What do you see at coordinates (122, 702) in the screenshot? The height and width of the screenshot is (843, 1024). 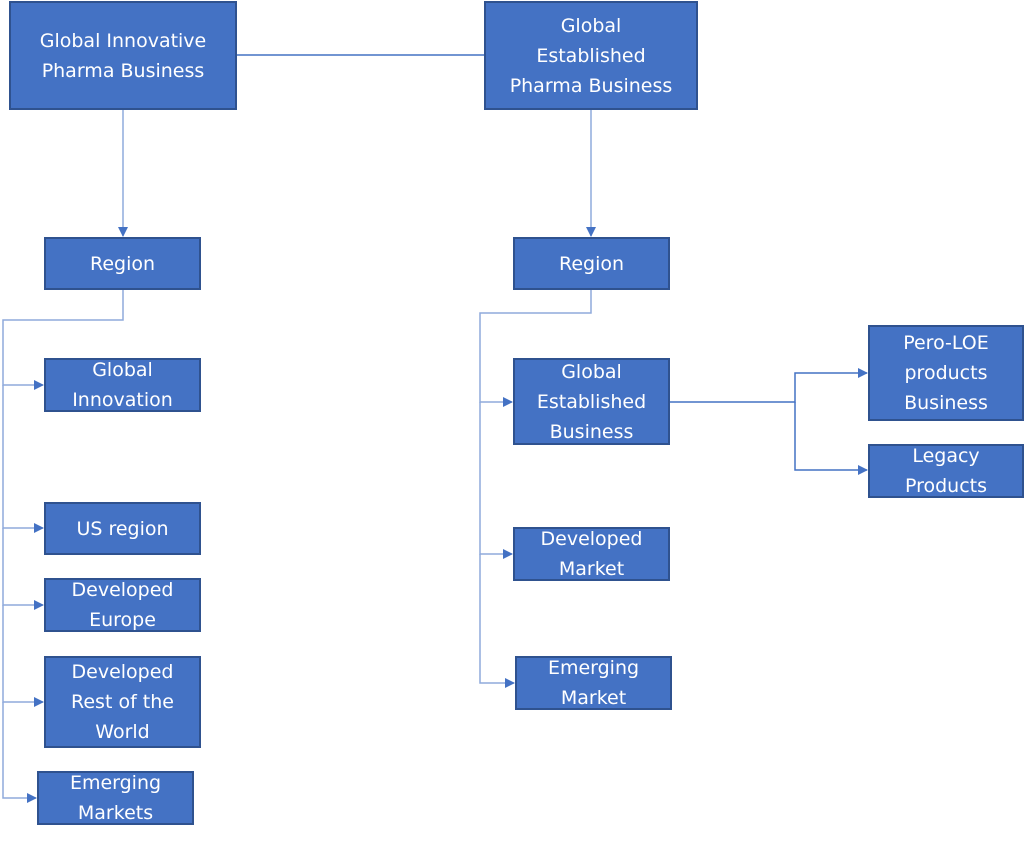 I see `node-developed-rest-of-world: Developed Rest of the World` at bounding box center [122, 702].